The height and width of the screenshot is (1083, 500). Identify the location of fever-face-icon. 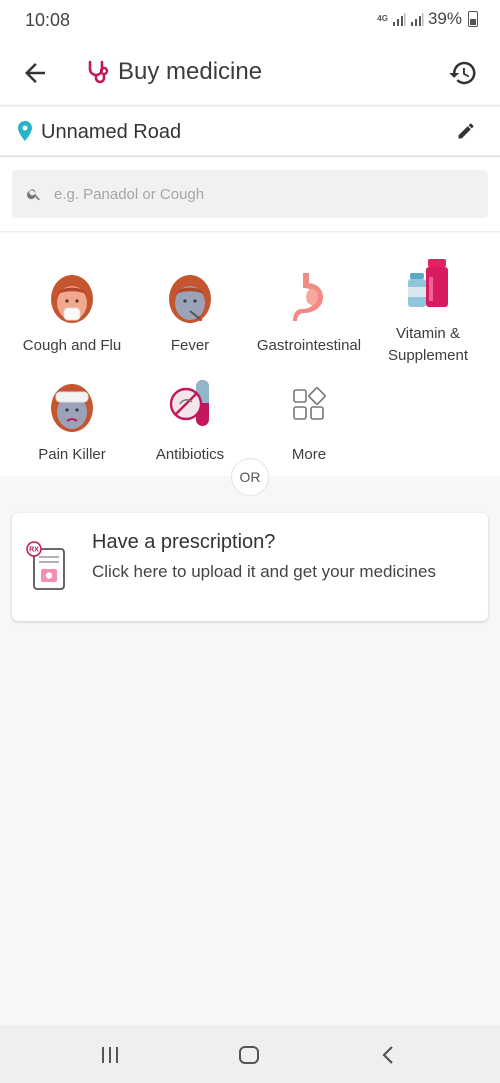
(190, 299).